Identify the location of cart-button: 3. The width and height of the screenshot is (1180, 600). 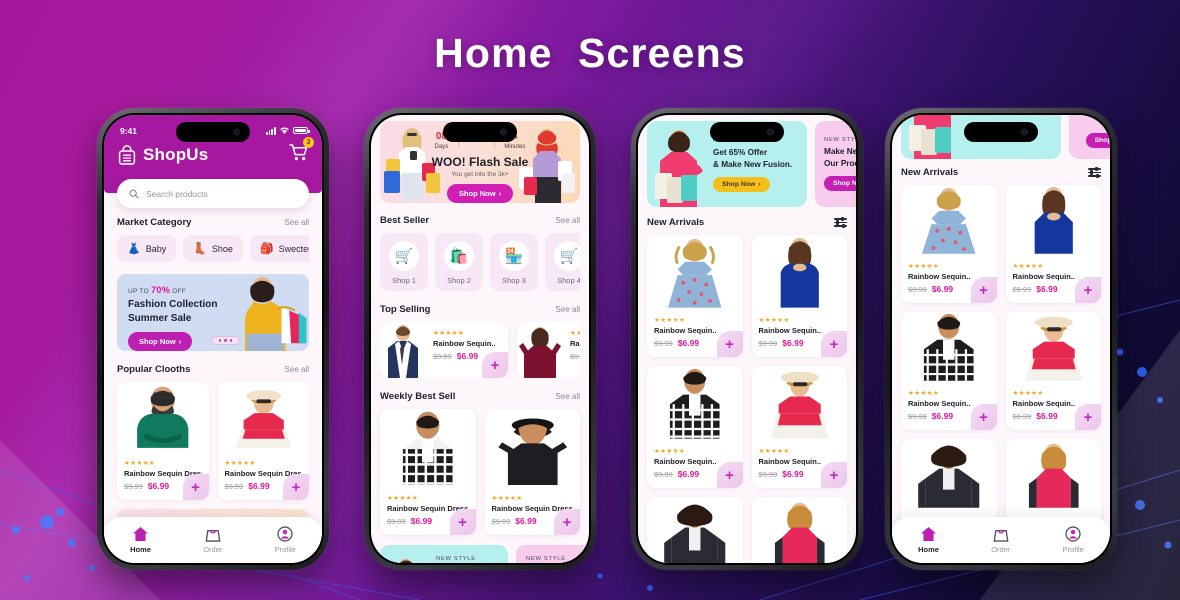
(301, 152).